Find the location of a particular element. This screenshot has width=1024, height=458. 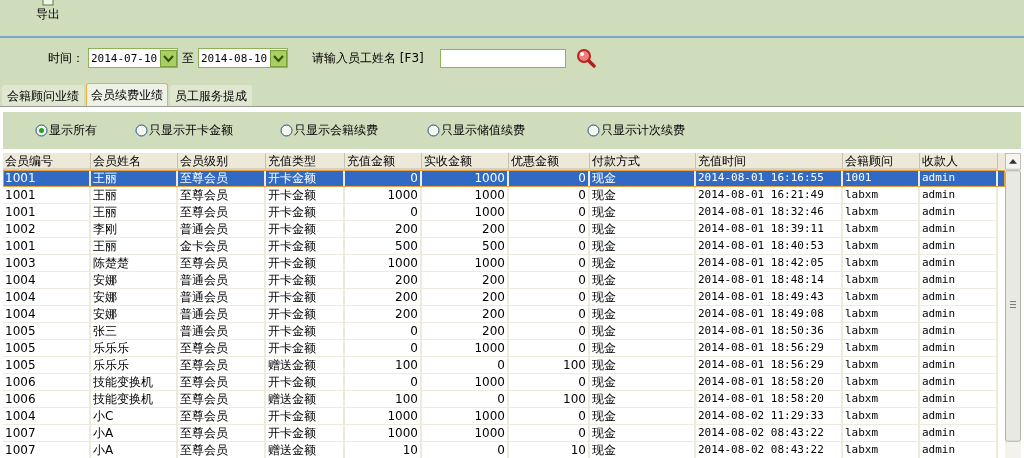

search-icon is located at coordinates (585, 58).